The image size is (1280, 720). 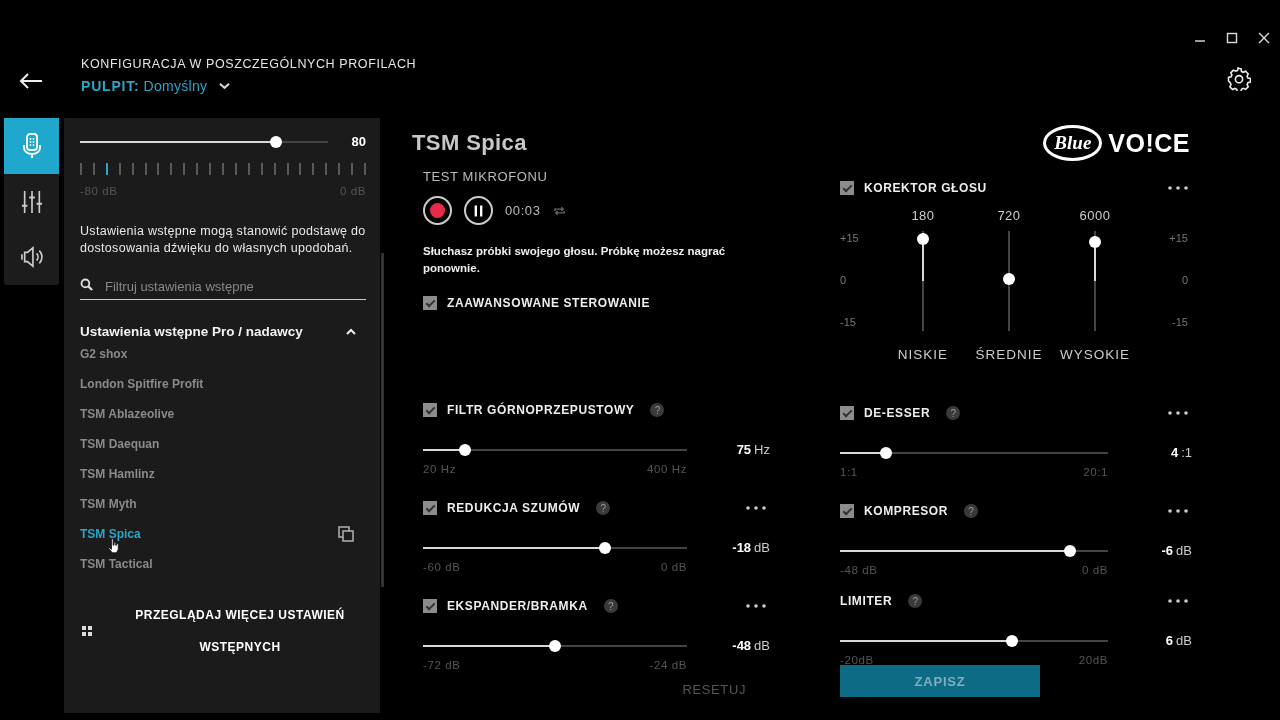 I want to click on search-field: Filtruj ustawienia wstępne, so click(x=223, y=289).